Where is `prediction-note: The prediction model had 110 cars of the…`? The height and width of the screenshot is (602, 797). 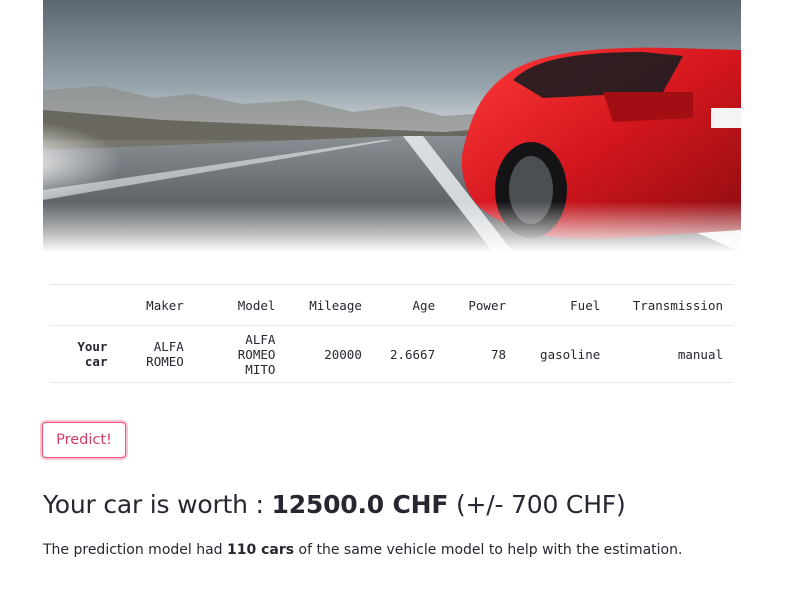 prediction-note: The prediction model had 110 cars of the… is located at coordinates (362, 550).